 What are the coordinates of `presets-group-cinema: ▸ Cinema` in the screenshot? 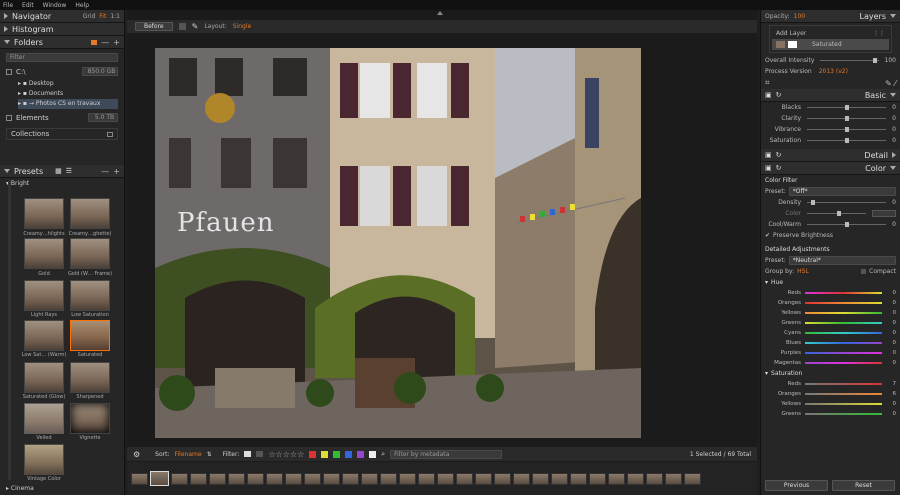 It's located at (20, 488).